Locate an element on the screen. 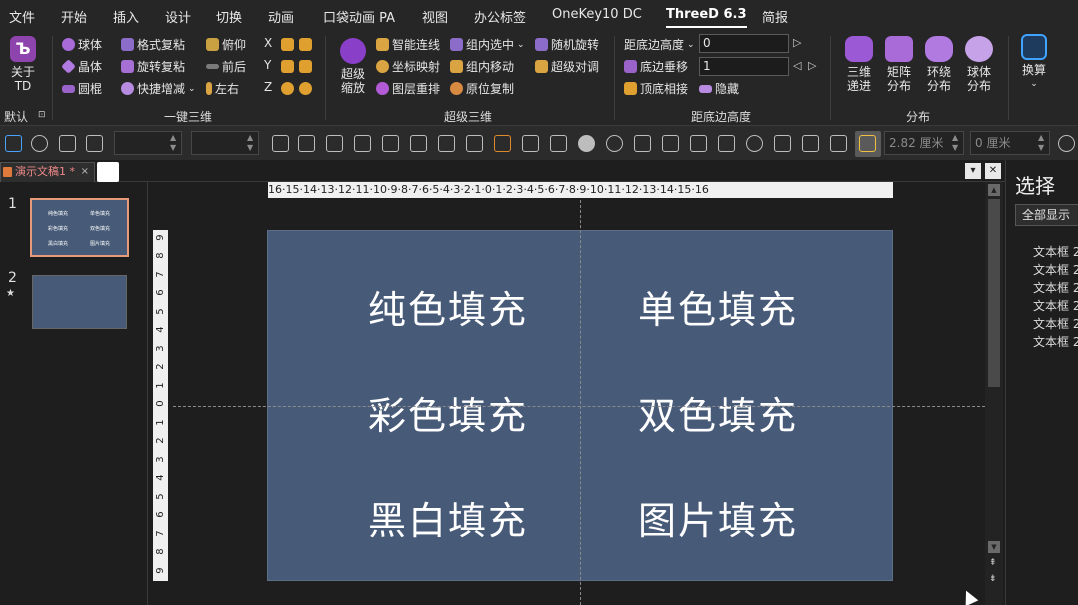  about-td-button: Ъ 关于 TD is located at coordinates (23, 64).